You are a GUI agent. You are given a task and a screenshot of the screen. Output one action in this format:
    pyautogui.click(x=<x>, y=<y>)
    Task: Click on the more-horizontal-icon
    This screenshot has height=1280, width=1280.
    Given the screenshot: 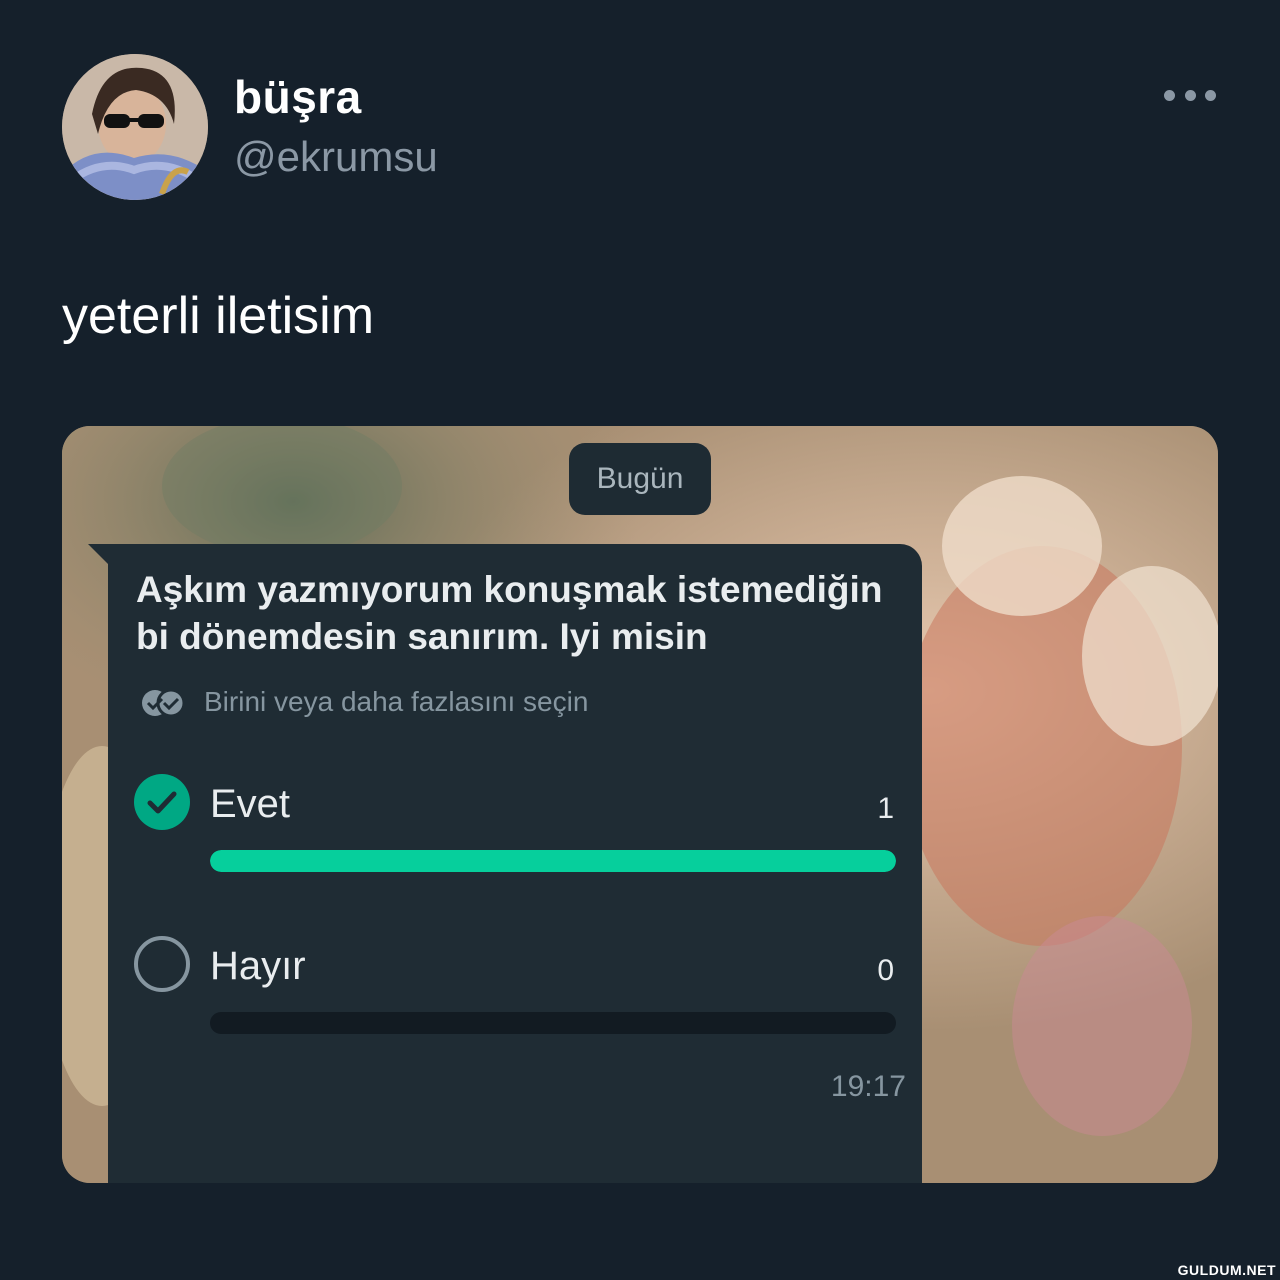 What is the action you would take?
    pyautogui.click(x=1190, y=95)
    